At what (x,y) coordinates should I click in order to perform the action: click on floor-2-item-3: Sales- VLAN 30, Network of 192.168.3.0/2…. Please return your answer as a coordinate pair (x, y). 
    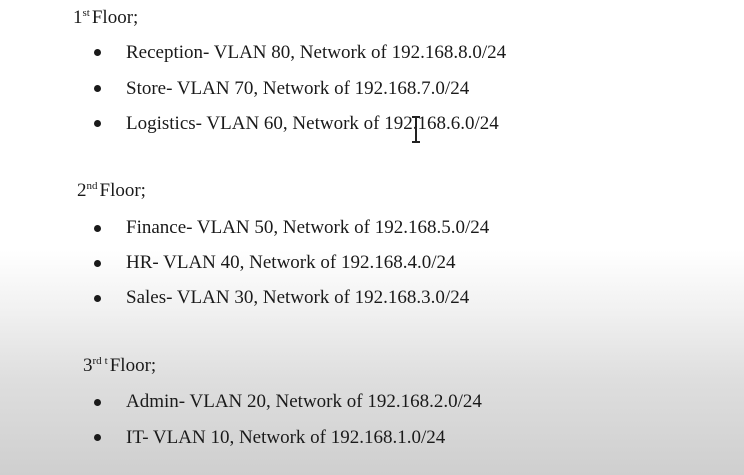
    Looking at the image, I should click on (298, 297).